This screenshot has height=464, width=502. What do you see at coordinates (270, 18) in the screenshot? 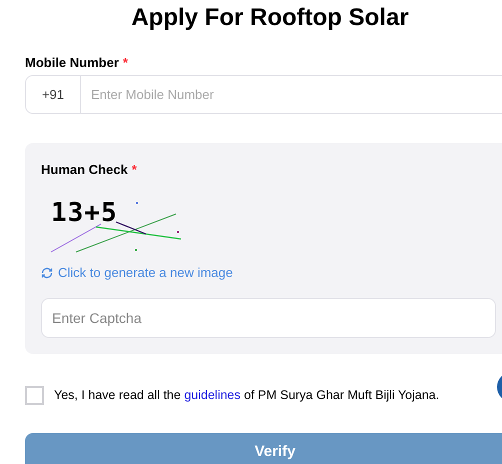
I see `page-title: Apply For Rooftop Solar` at bounding box center [270, 18].